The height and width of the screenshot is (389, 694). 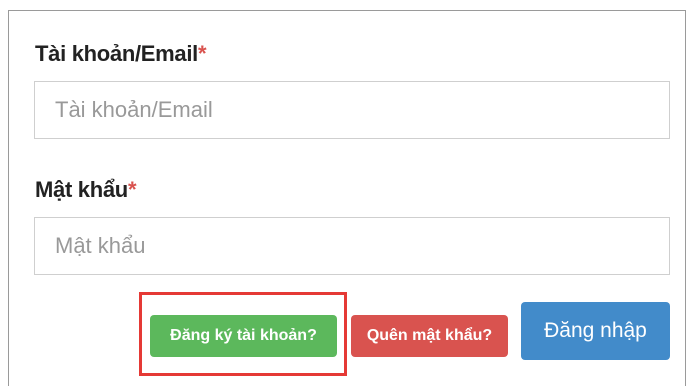 What do you see at coordinates (116, 53) in the screenshot?
I see `account-label-text: Tài khoản/Email` at bounding box center [116, 53].